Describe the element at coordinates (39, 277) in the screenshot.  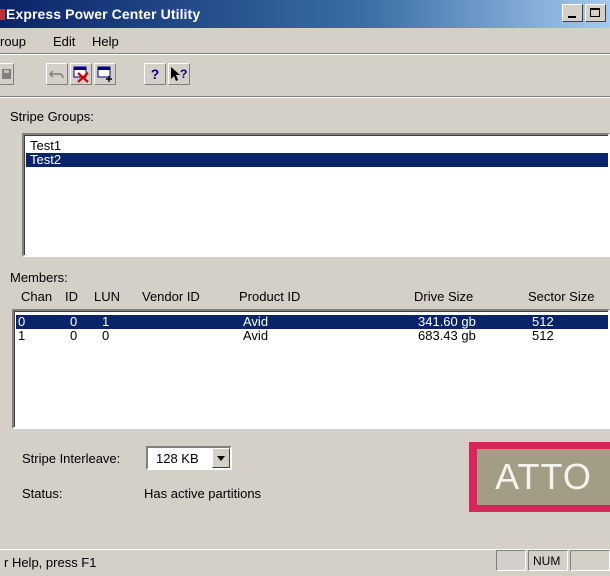
I see `members-label: Members:` at that location.